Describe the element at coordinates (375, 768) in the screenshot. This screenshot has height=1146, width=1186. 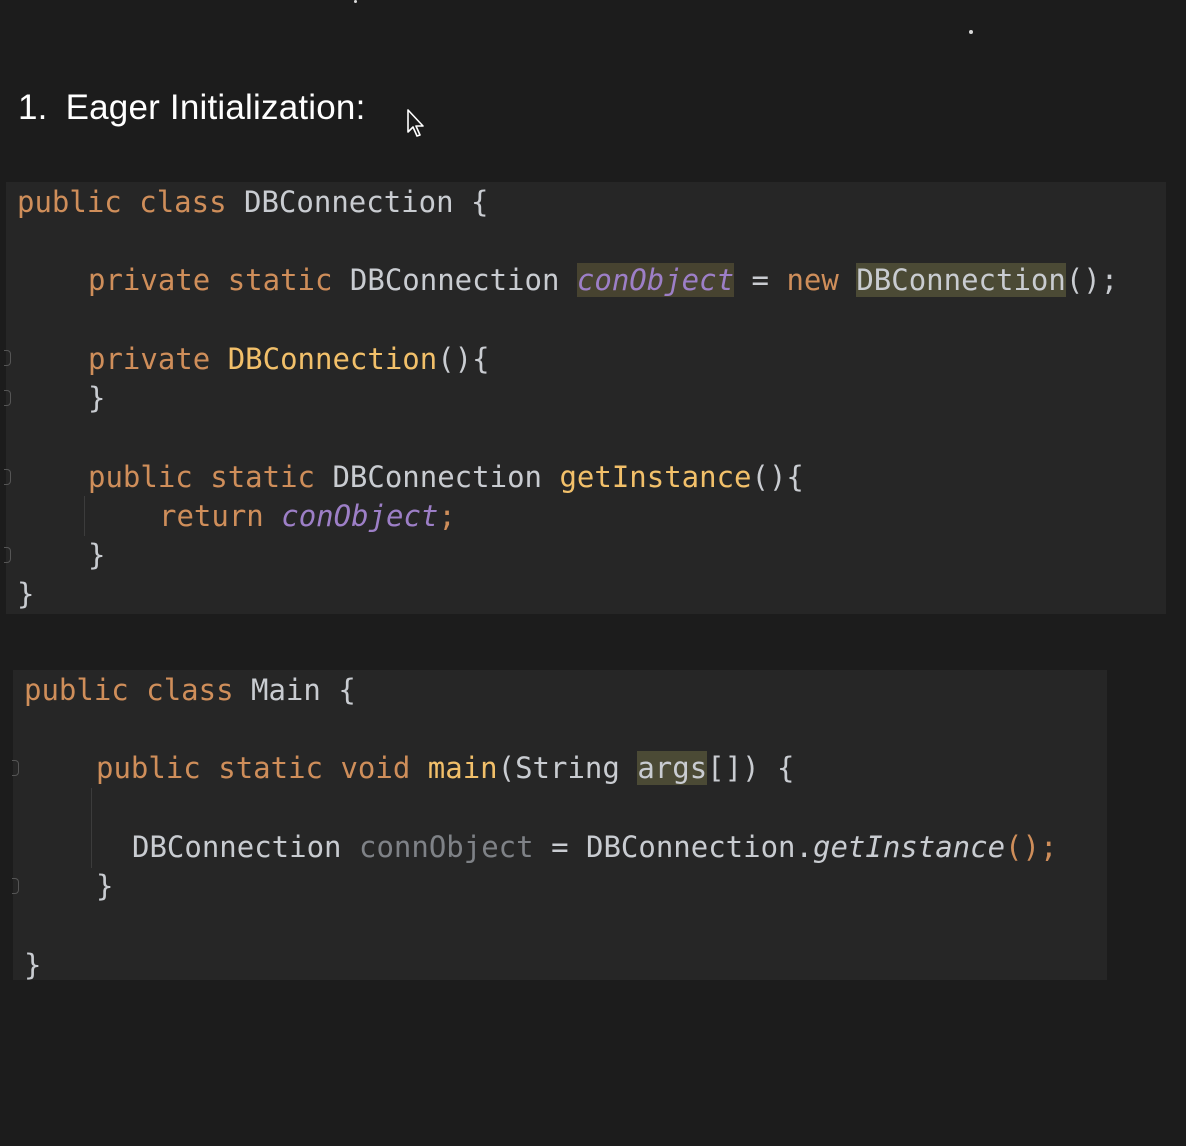
I see `keyword: void` at that location.